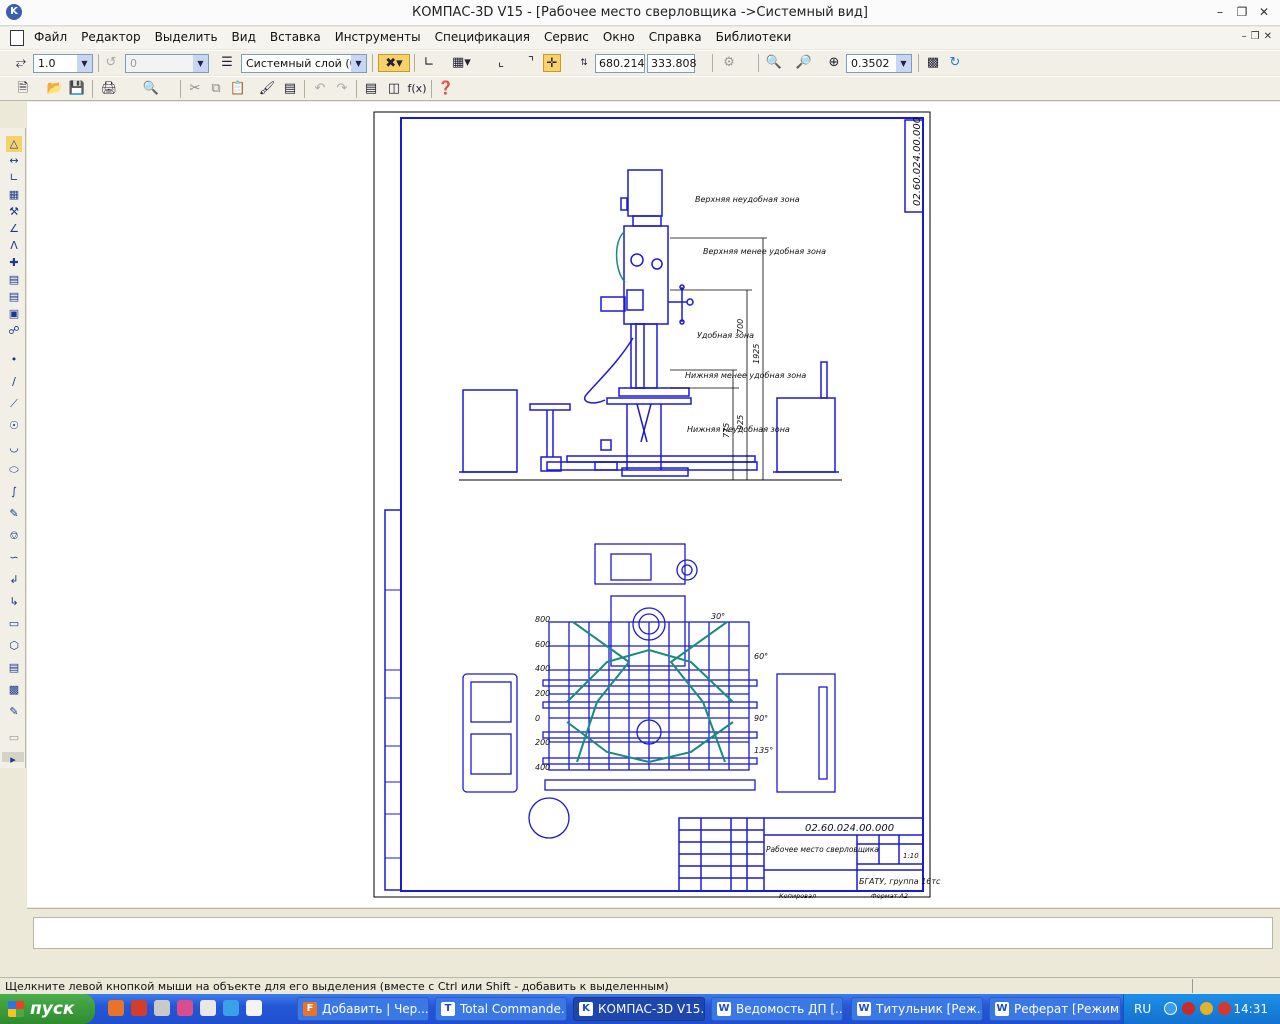  What do you see at coordinates (14, 331) in the screenshot?
I see `macro-panel-icon: ☍` at bounding box center [14, 331].